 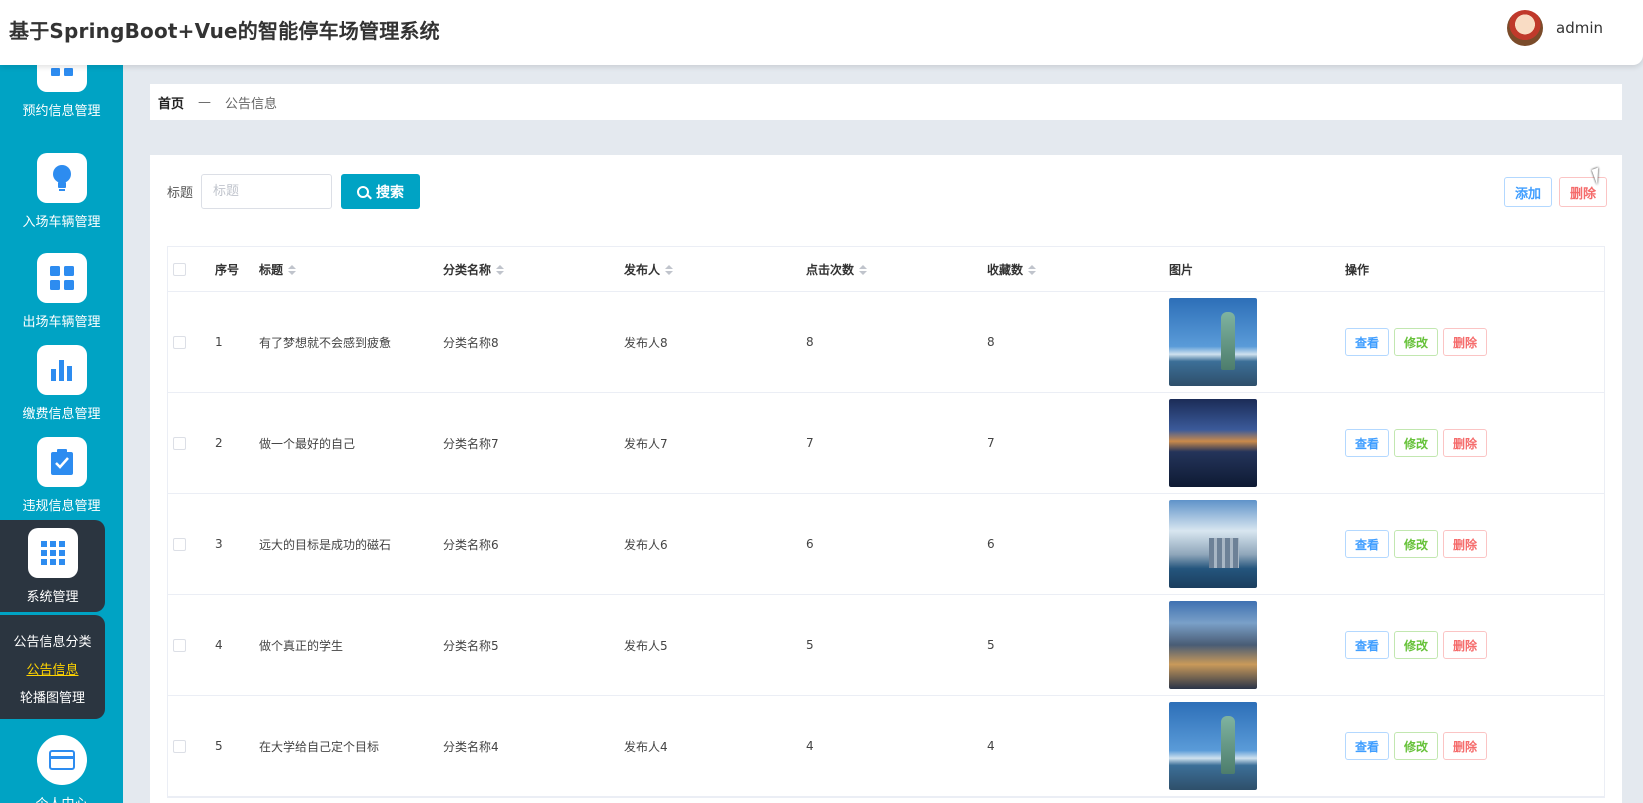 I want to click on sidebar-item-profile: 个人中心, so click(x=61, y=769).